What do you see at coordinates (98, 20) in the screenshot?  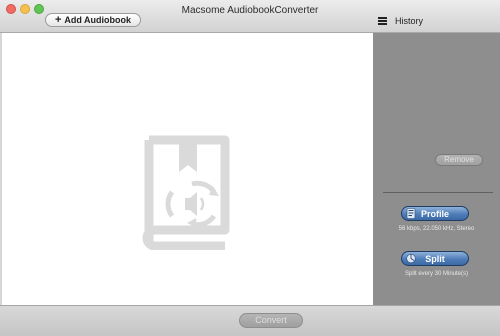 I see `add-audiobook-label: Add Audiobook` at bounding box center [98, 20].